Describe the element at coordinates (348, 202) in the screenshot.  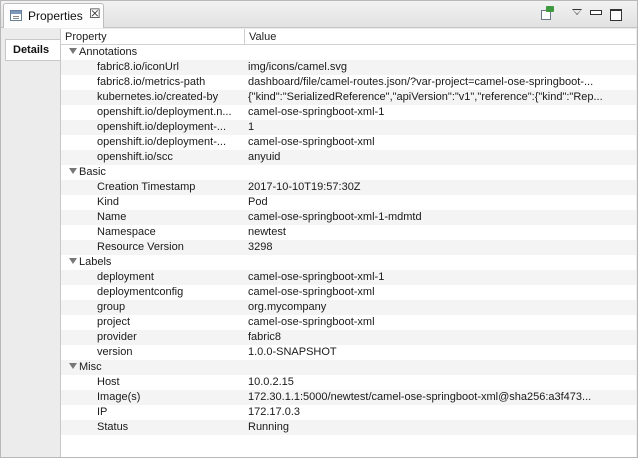
I see `table-row: Kind Pod` at that location.